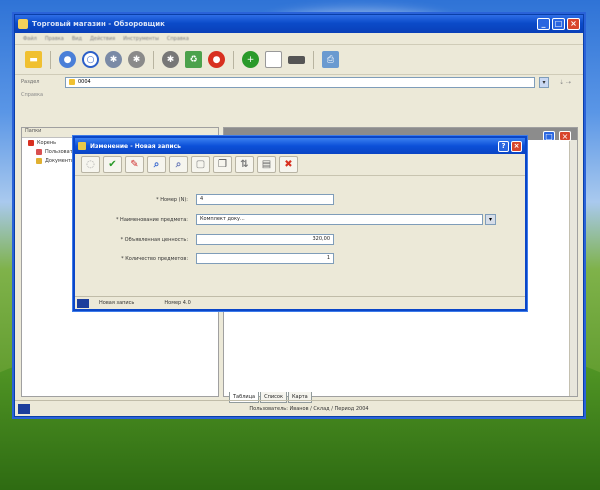 Image resolution: width=600 pixels, height=490 pixels. I want to click on dialog-status-right: Номер 4.0, so click(177, 303).